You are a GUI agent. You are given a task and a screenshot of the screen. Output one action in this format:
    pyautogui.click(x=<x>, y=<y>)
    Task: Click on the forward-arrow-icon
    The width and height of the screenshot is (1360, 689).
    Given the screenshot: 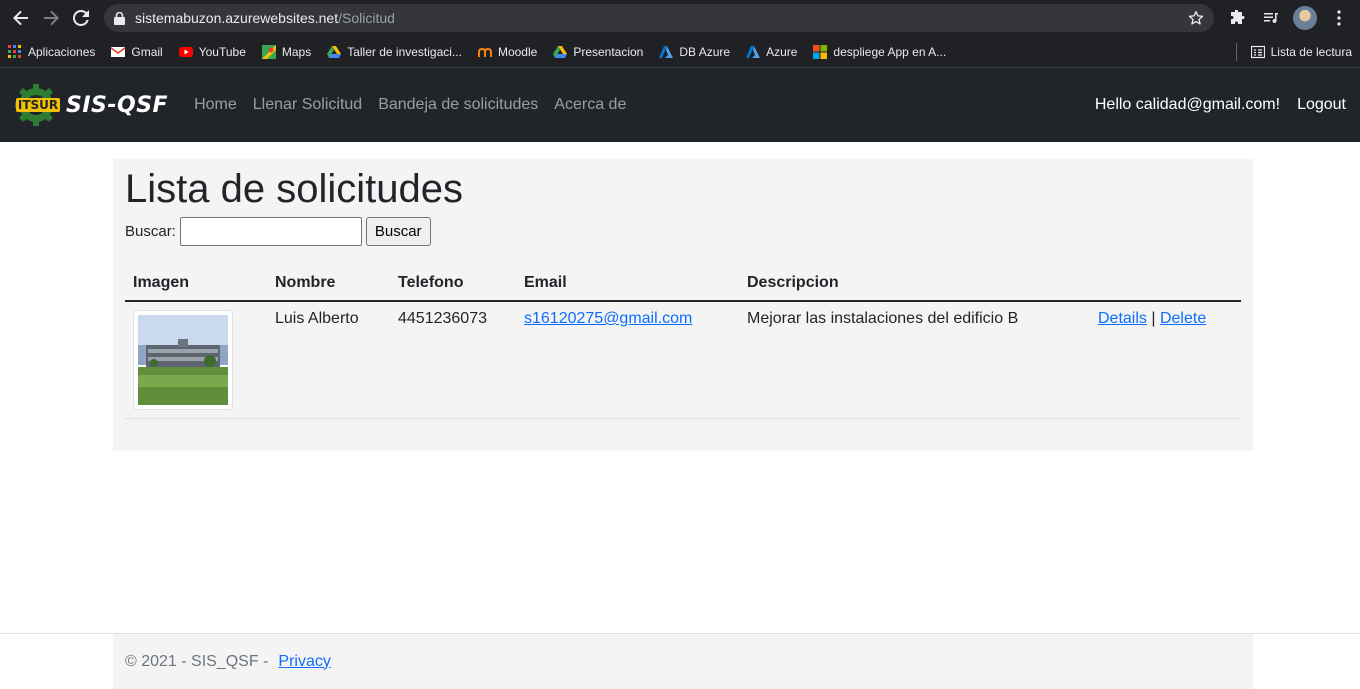 What is the action you would take?
    pyautogui.click(x=51, y=18)
    